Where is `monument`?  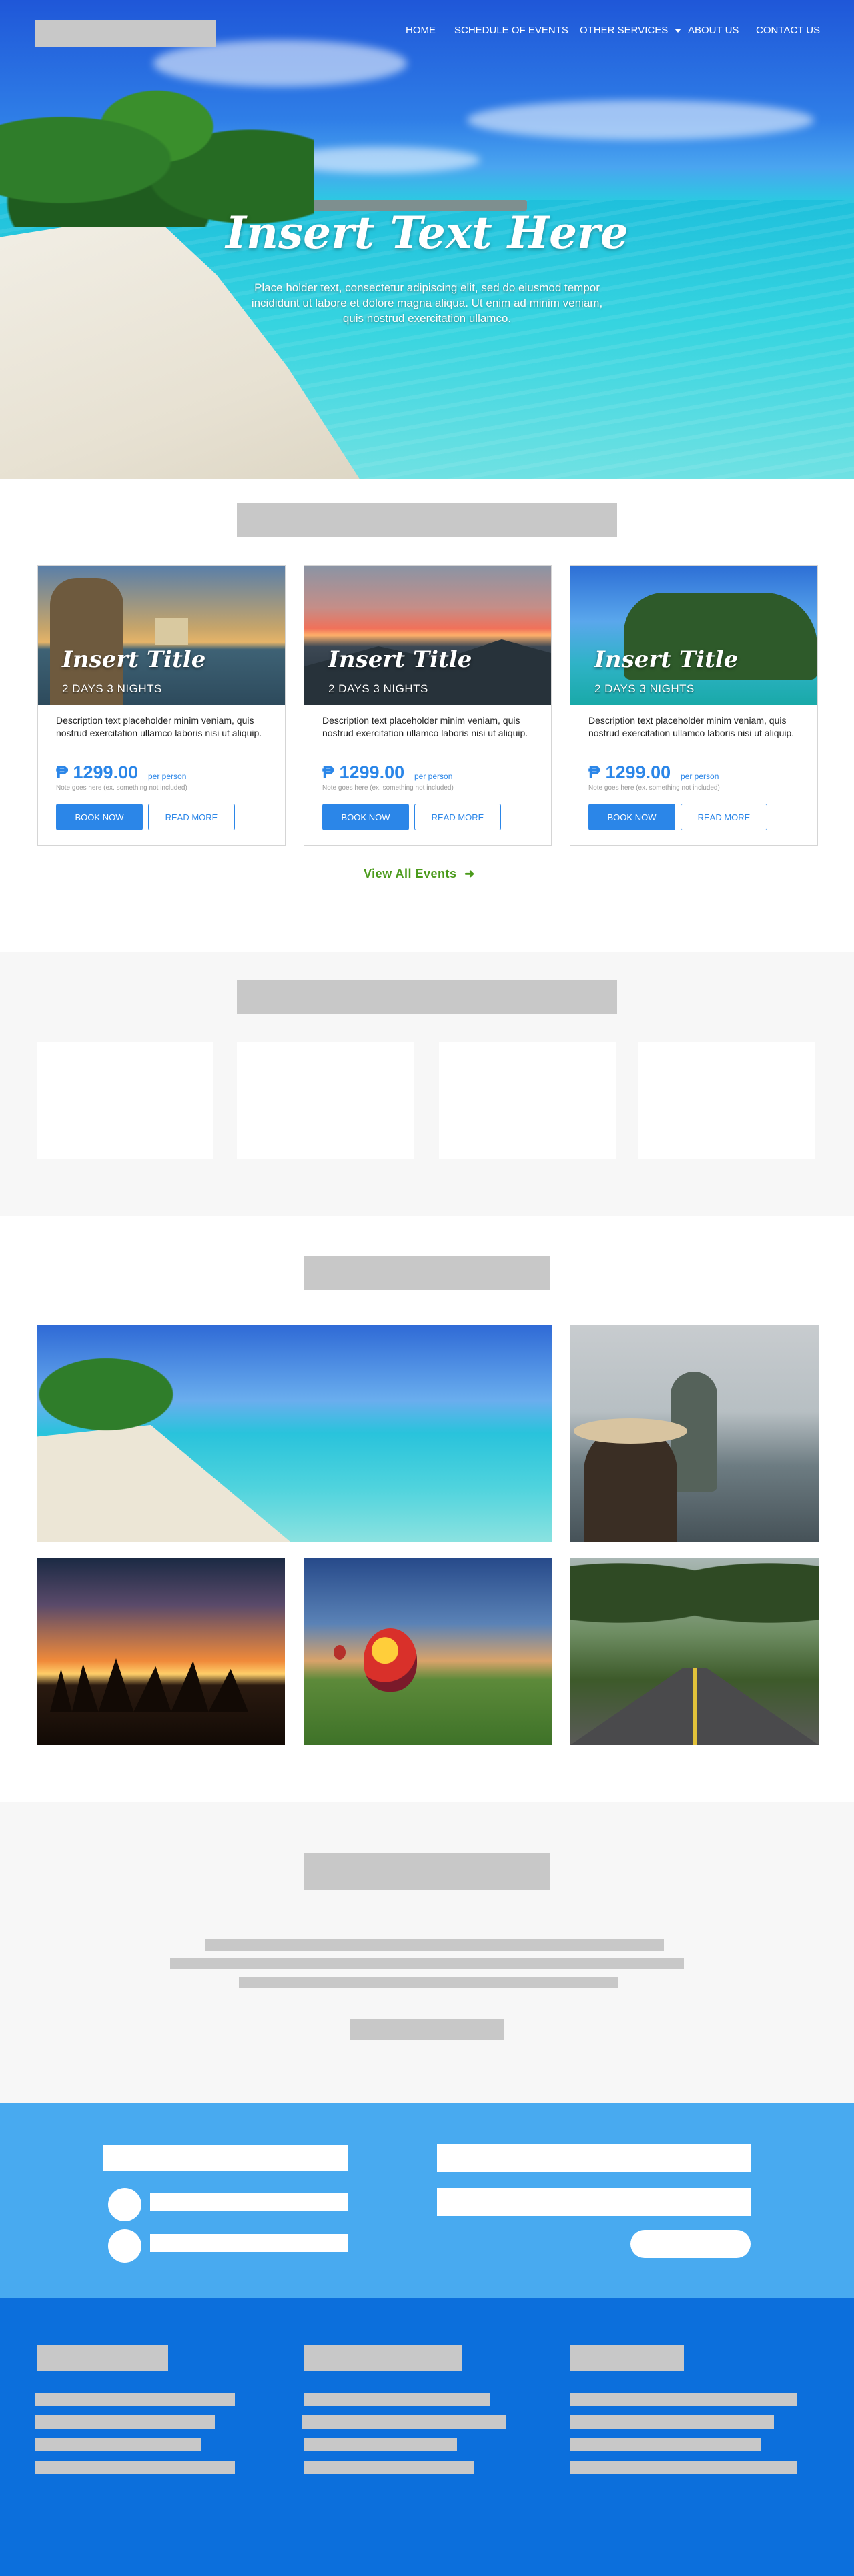 monument is located at coordinates (172, 631).